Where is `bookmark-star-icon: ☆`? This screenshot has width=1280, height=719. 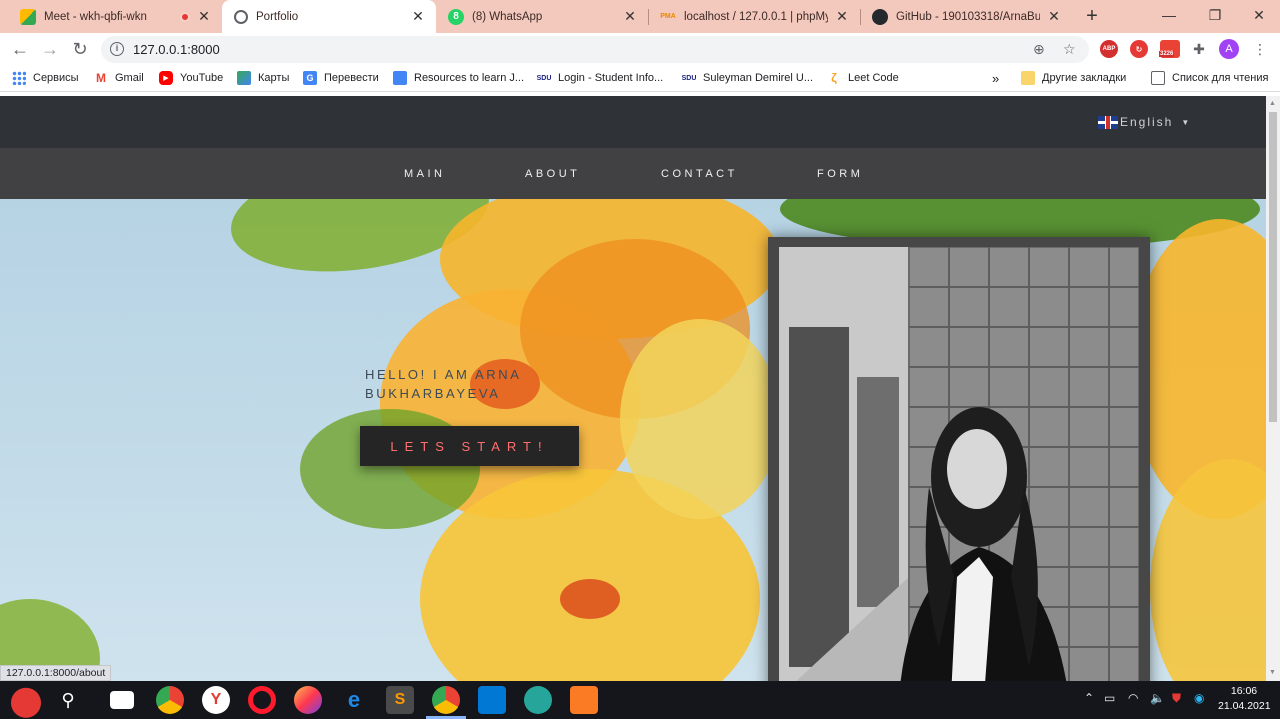
bookmark-star-icon: ☆ is located at coordinates (1069, 49).